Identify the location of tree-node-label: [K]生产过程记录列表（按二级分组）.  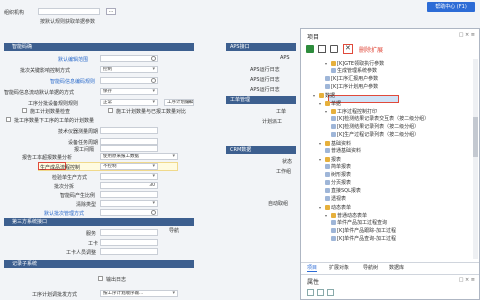
(378, 135).